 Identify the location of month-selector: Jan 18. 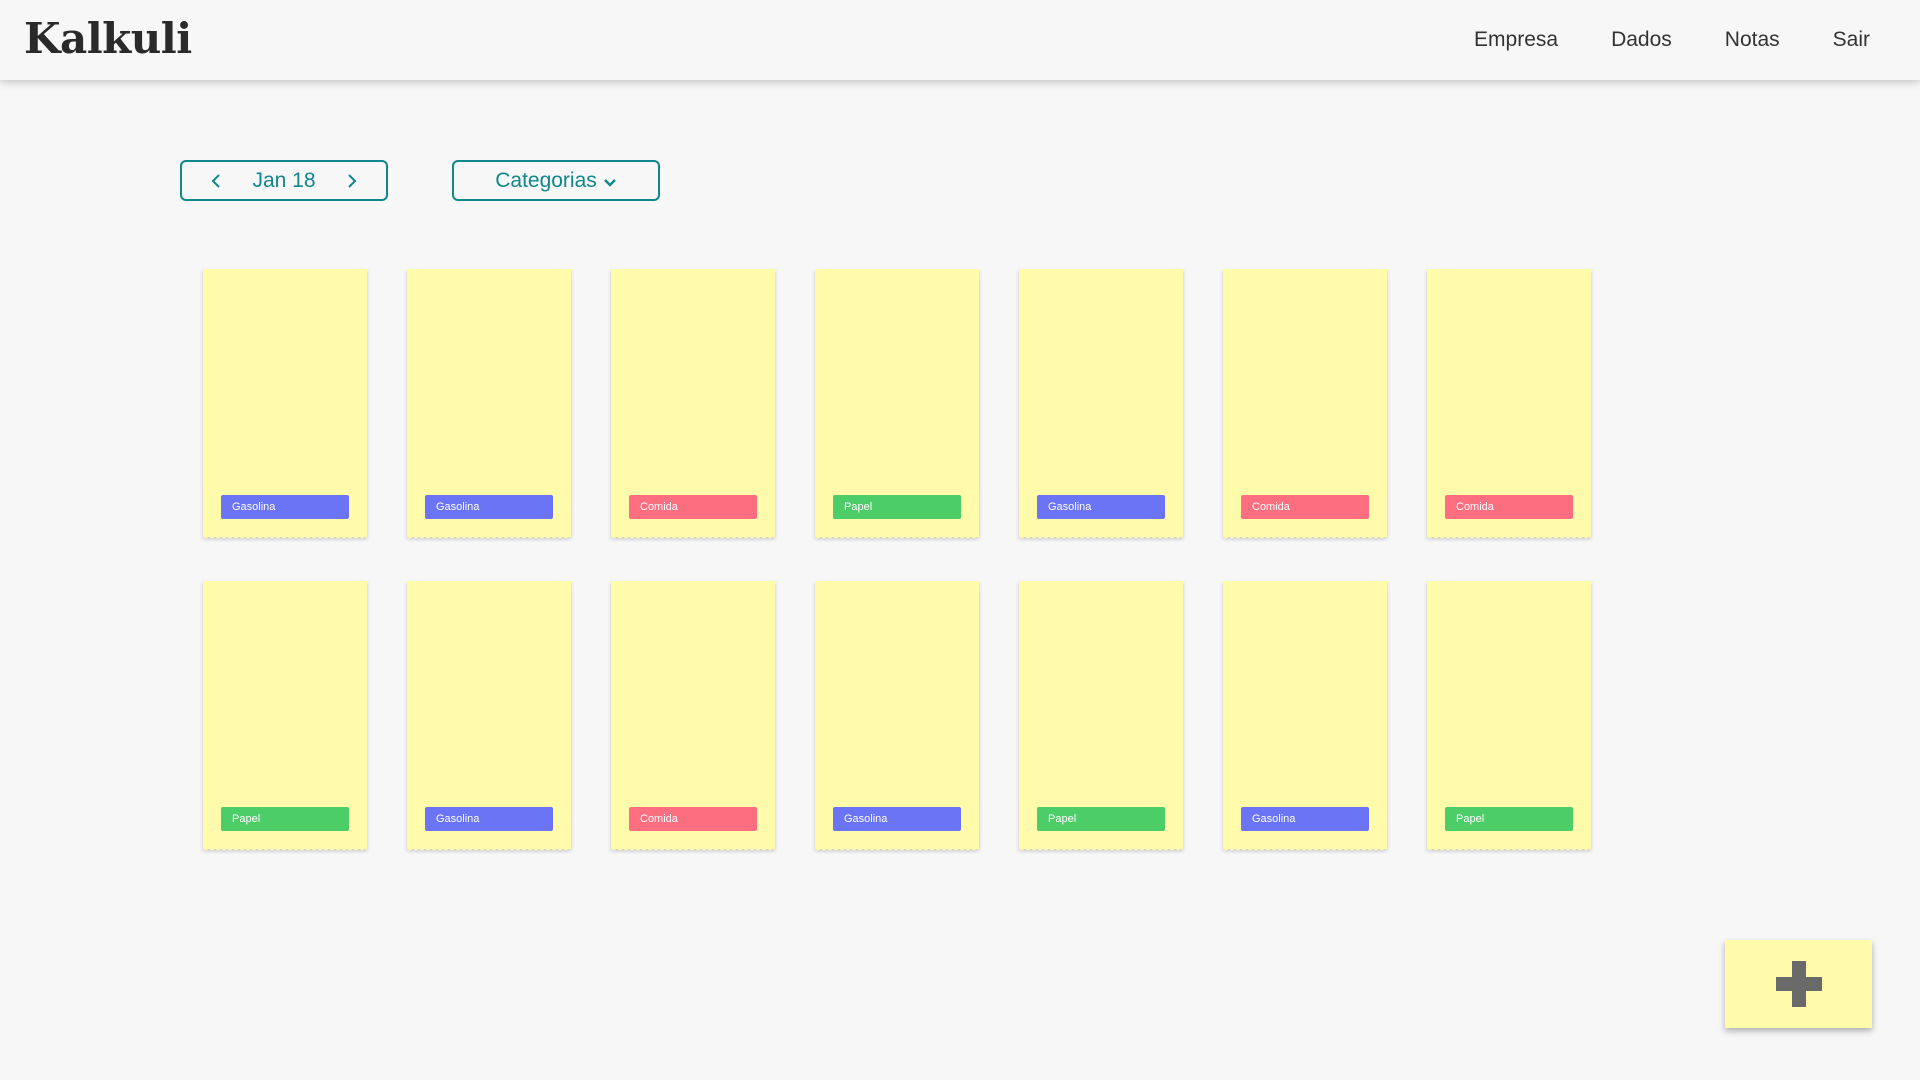
(284, 180).